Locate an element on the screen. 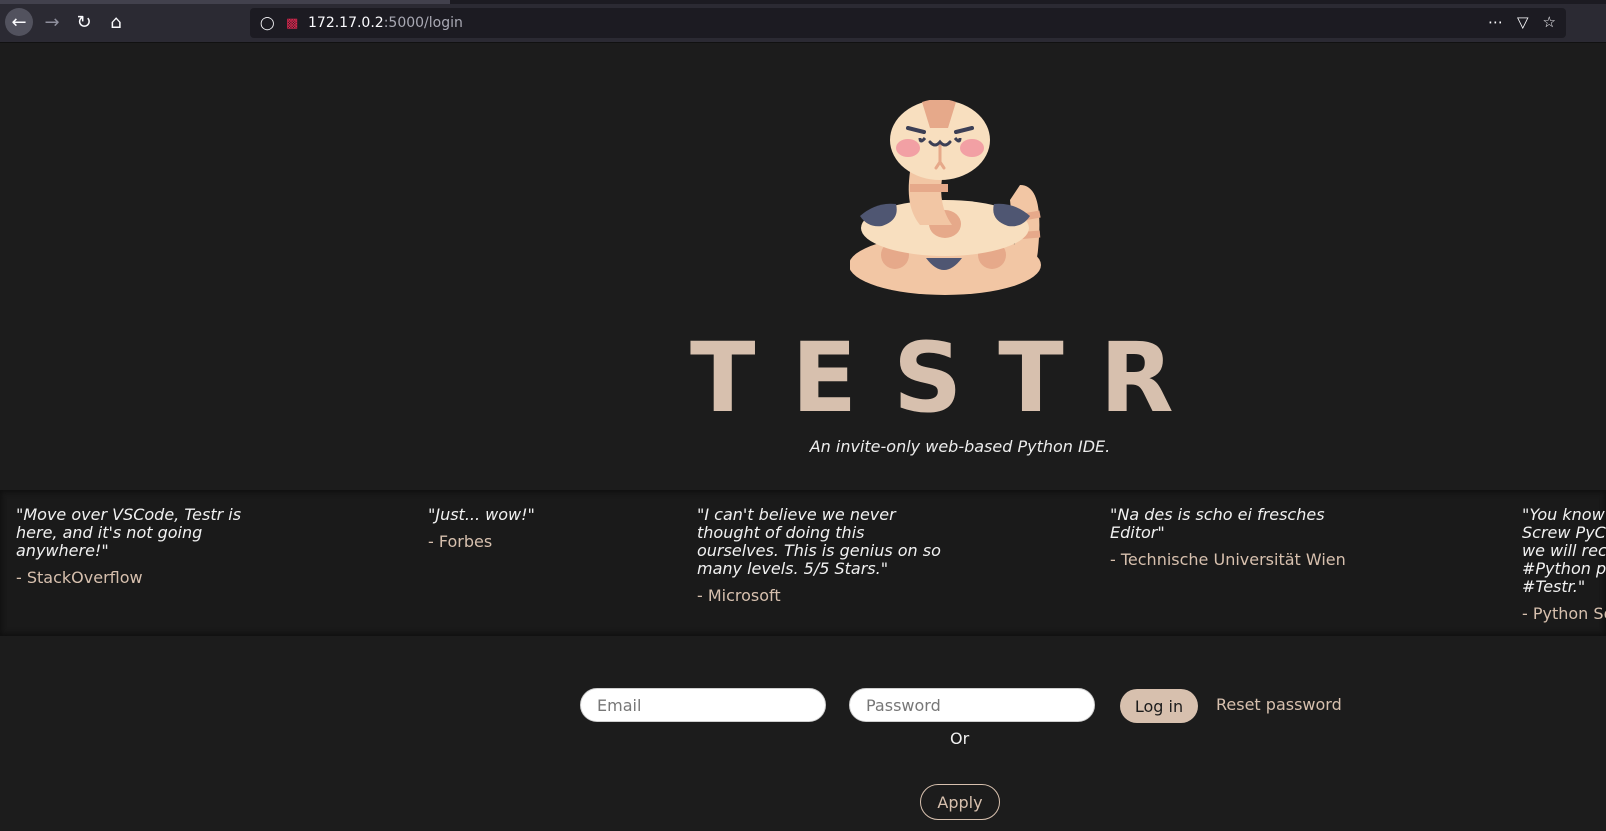 This screenshot has height=831, width=1606. forward-arrow-icon: → is located at coordinates (52, 22).